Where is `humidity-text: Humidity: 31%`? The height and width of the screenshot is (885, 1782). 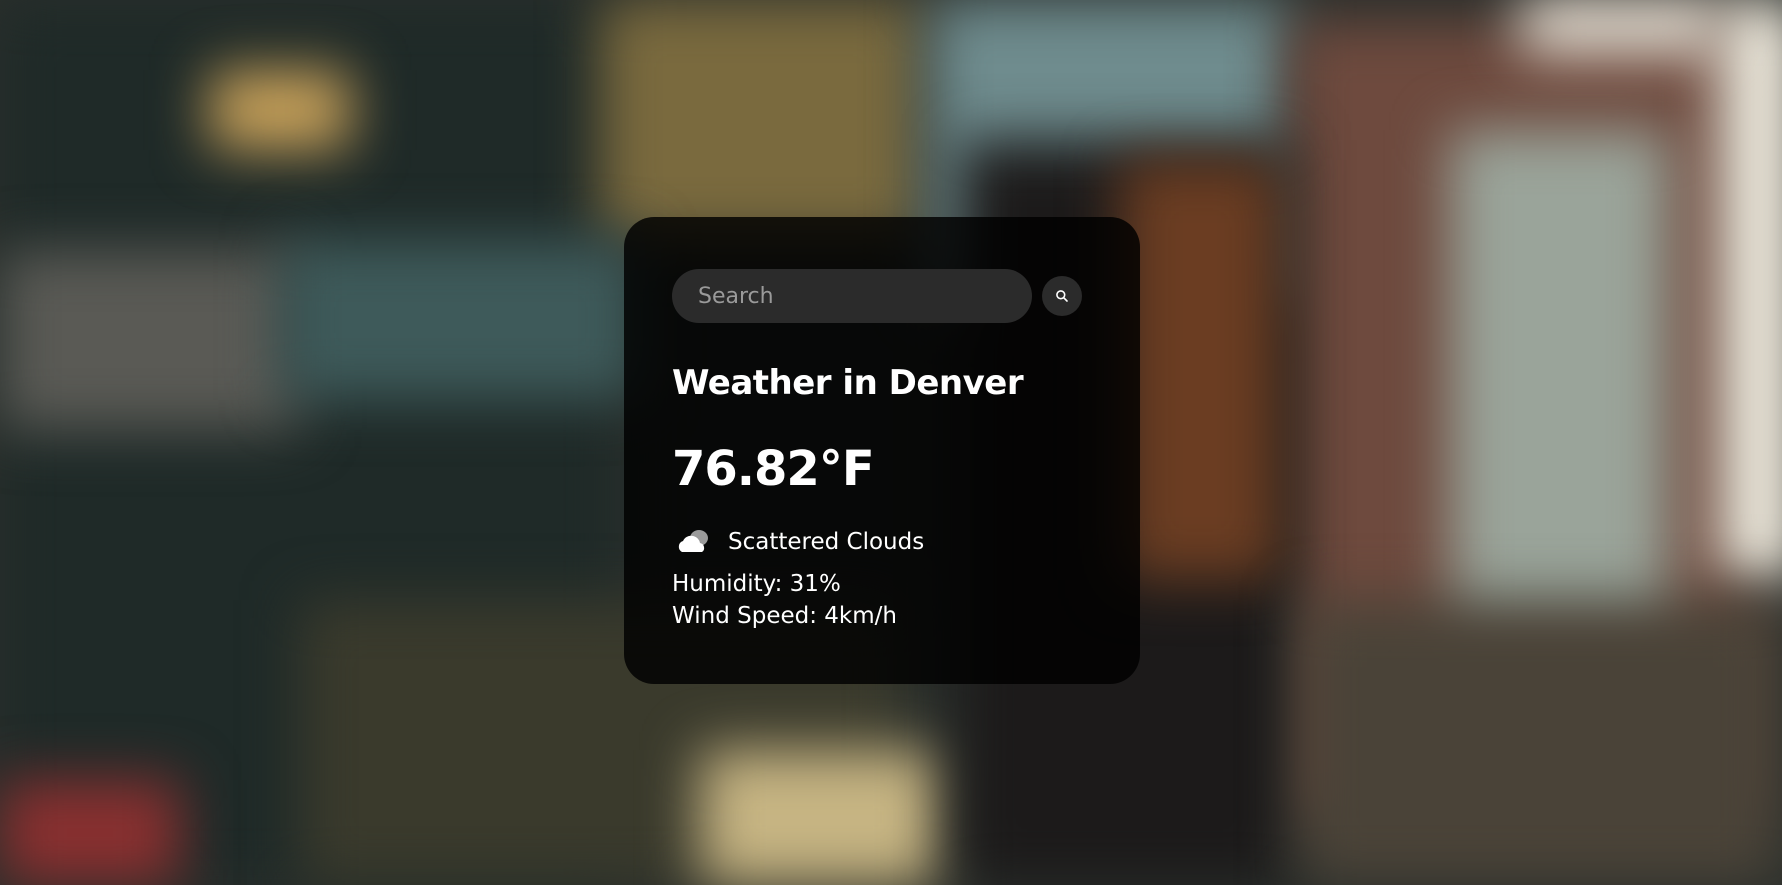
humidity-text: Humidity: 31% is located at coordinates (756, 584).